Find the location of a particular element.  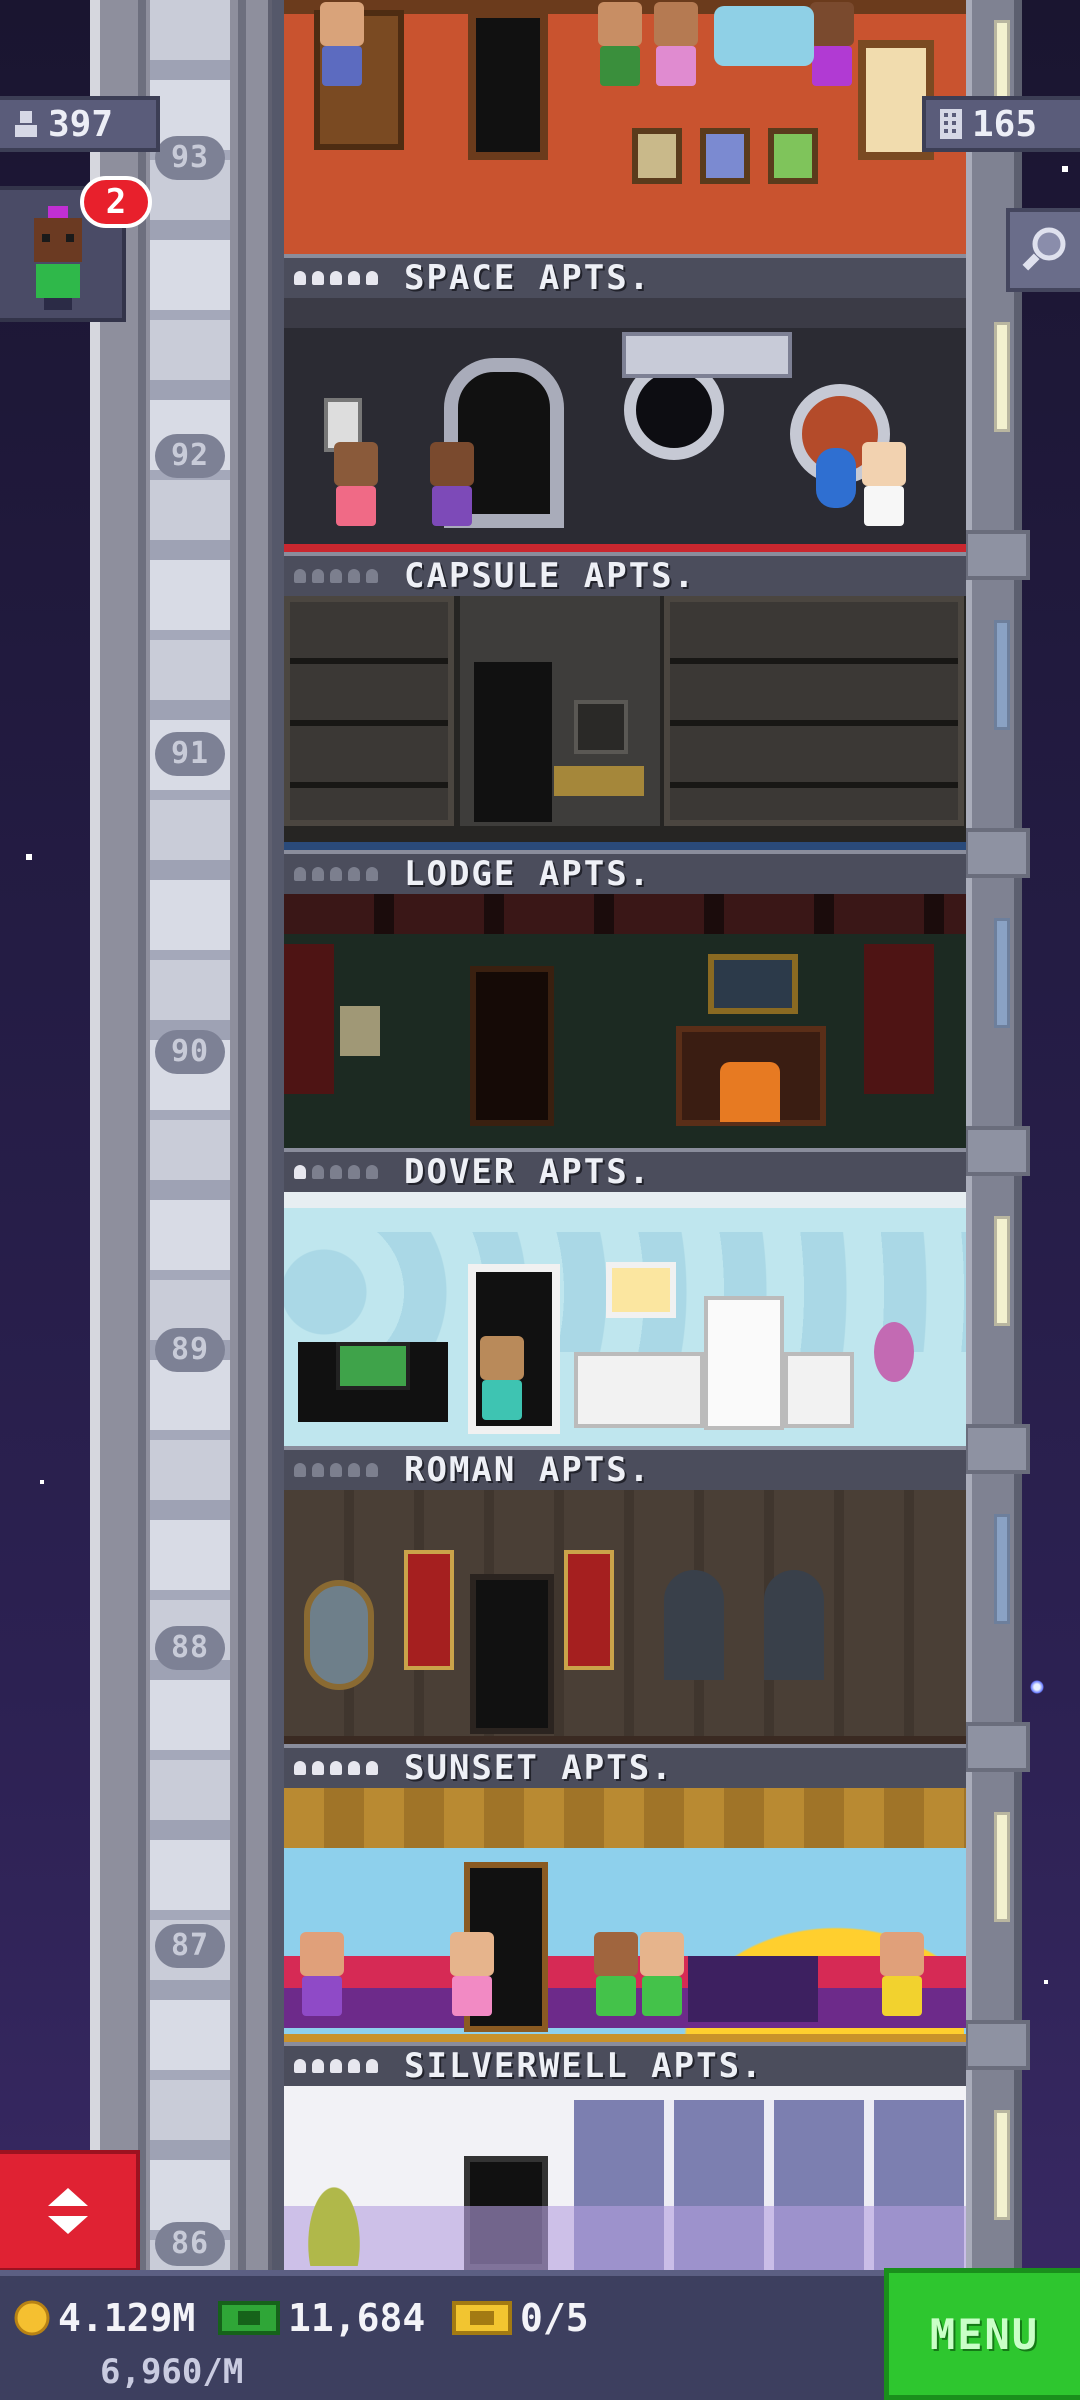

notification-badge: 2 is located at coordinates (116, 202).